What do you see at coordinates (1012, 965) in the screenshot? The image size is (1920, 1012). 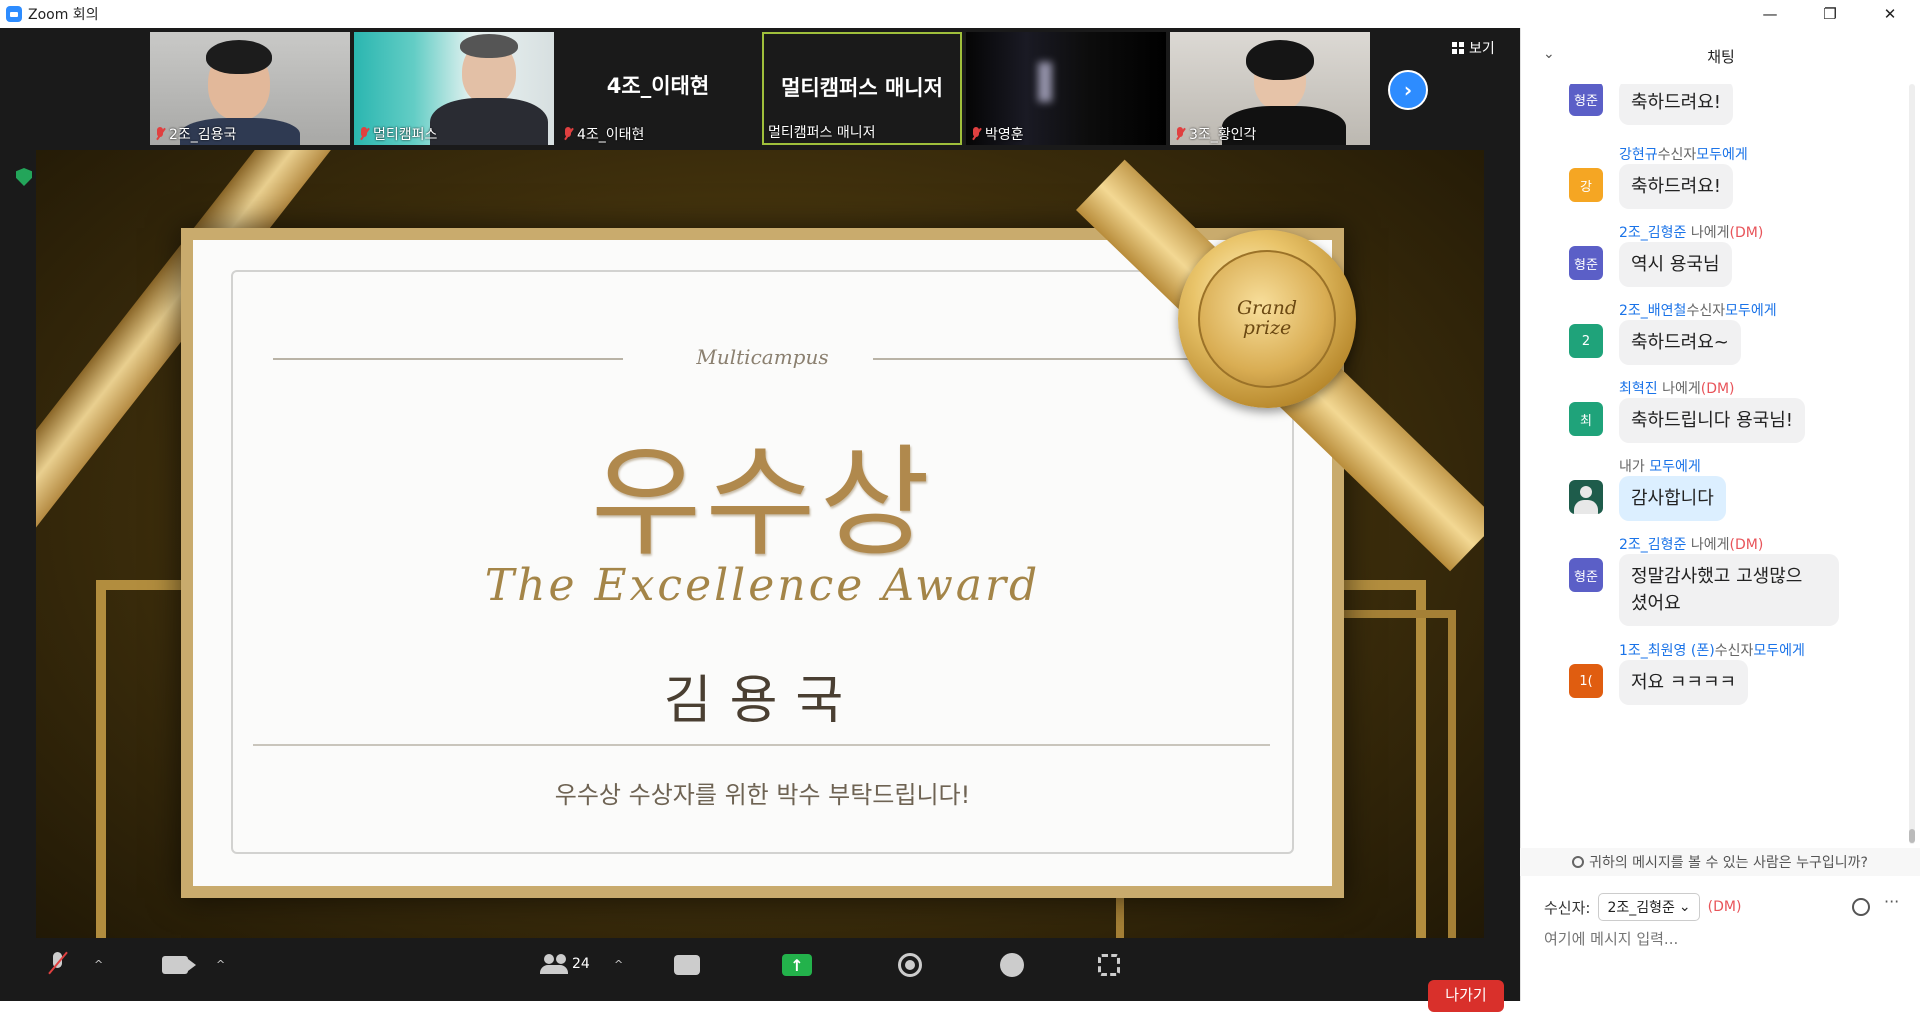 I see `reactions-button` at bounding box center [1012, 965].